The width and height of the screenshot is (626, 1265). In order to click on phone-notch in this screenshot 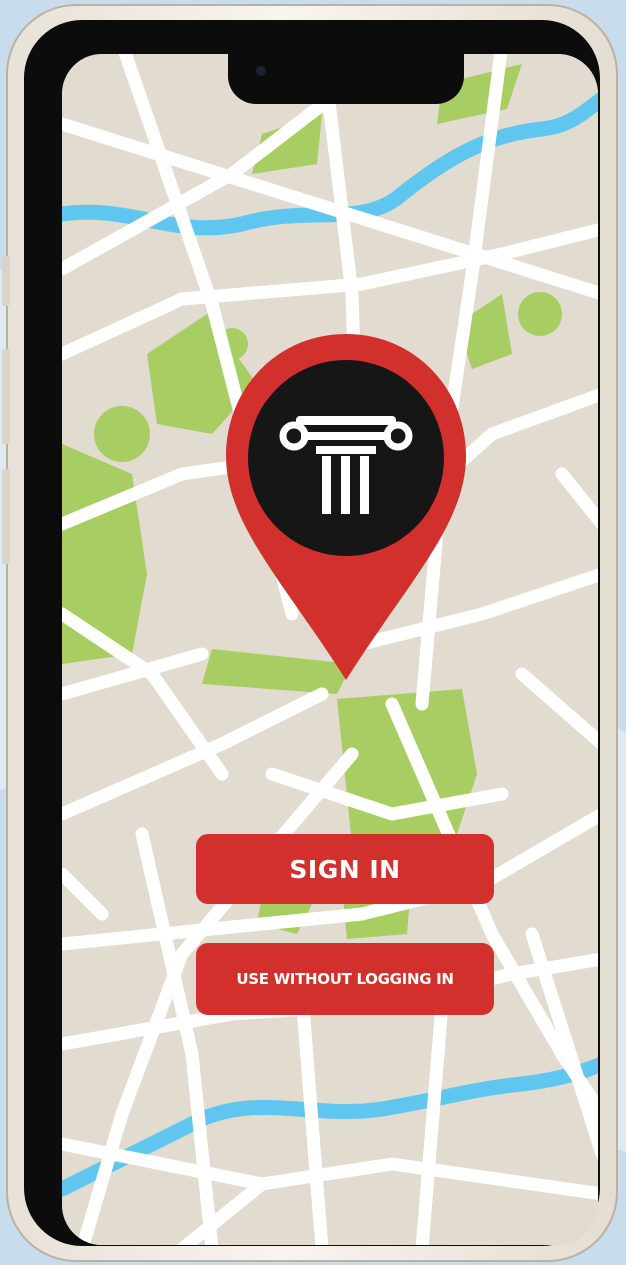, I will do `click(346, 79)`.